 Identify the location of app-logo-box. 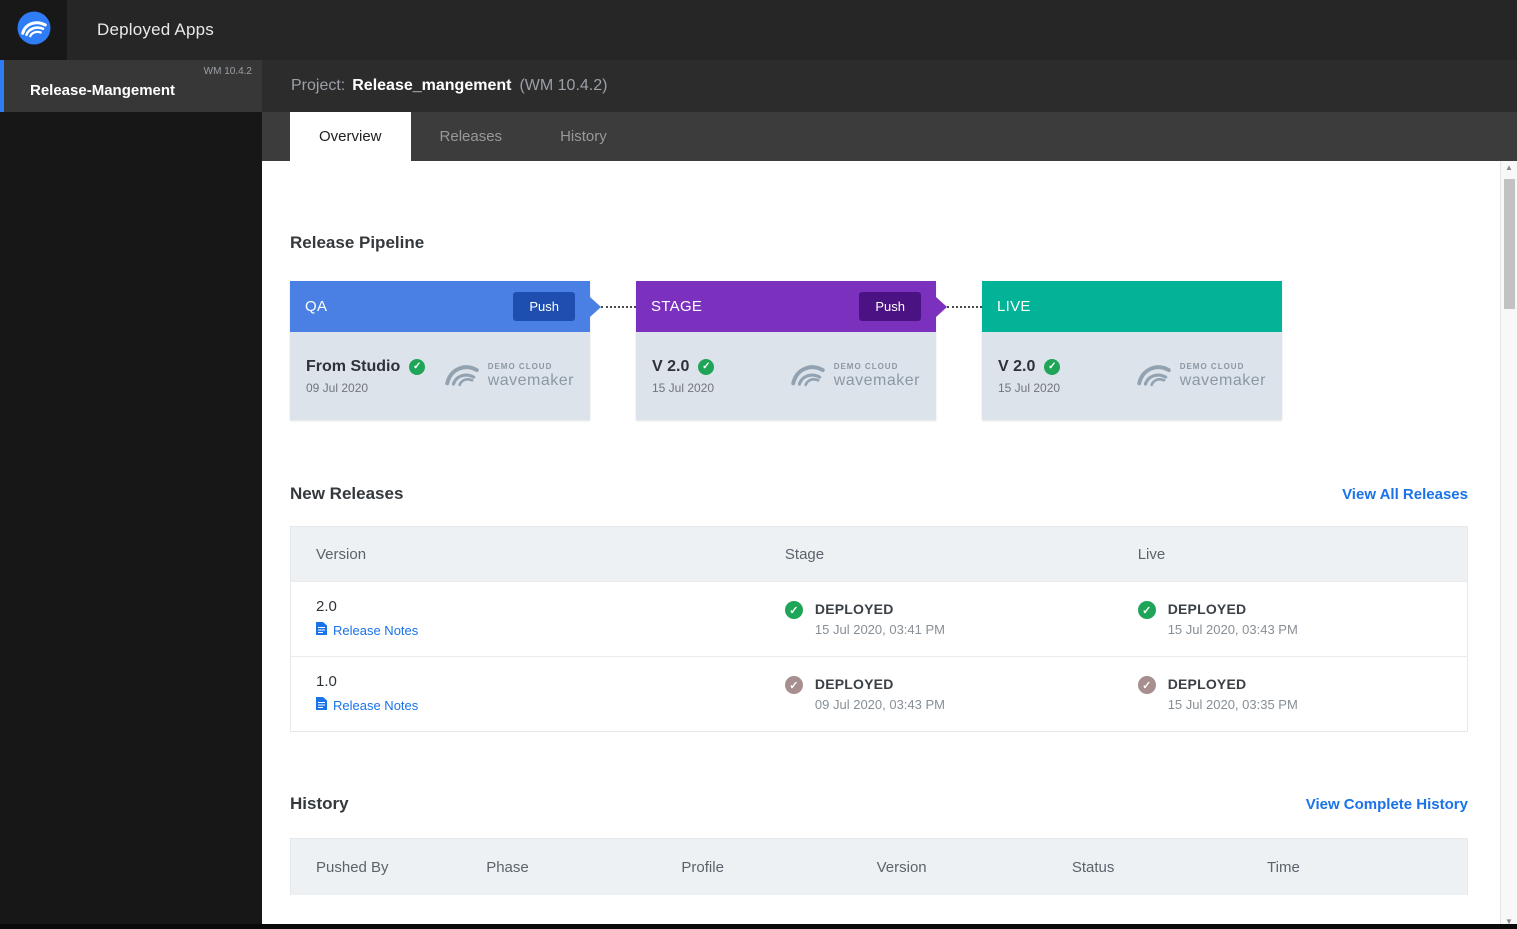
(33, 30).